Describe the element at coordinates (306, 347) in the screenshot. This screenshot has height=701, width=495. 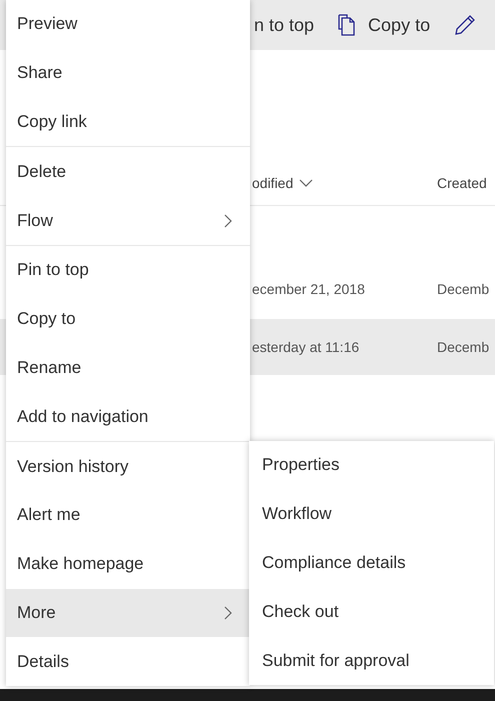
I see `table-cell-text: esterday at 11:16` at that location.